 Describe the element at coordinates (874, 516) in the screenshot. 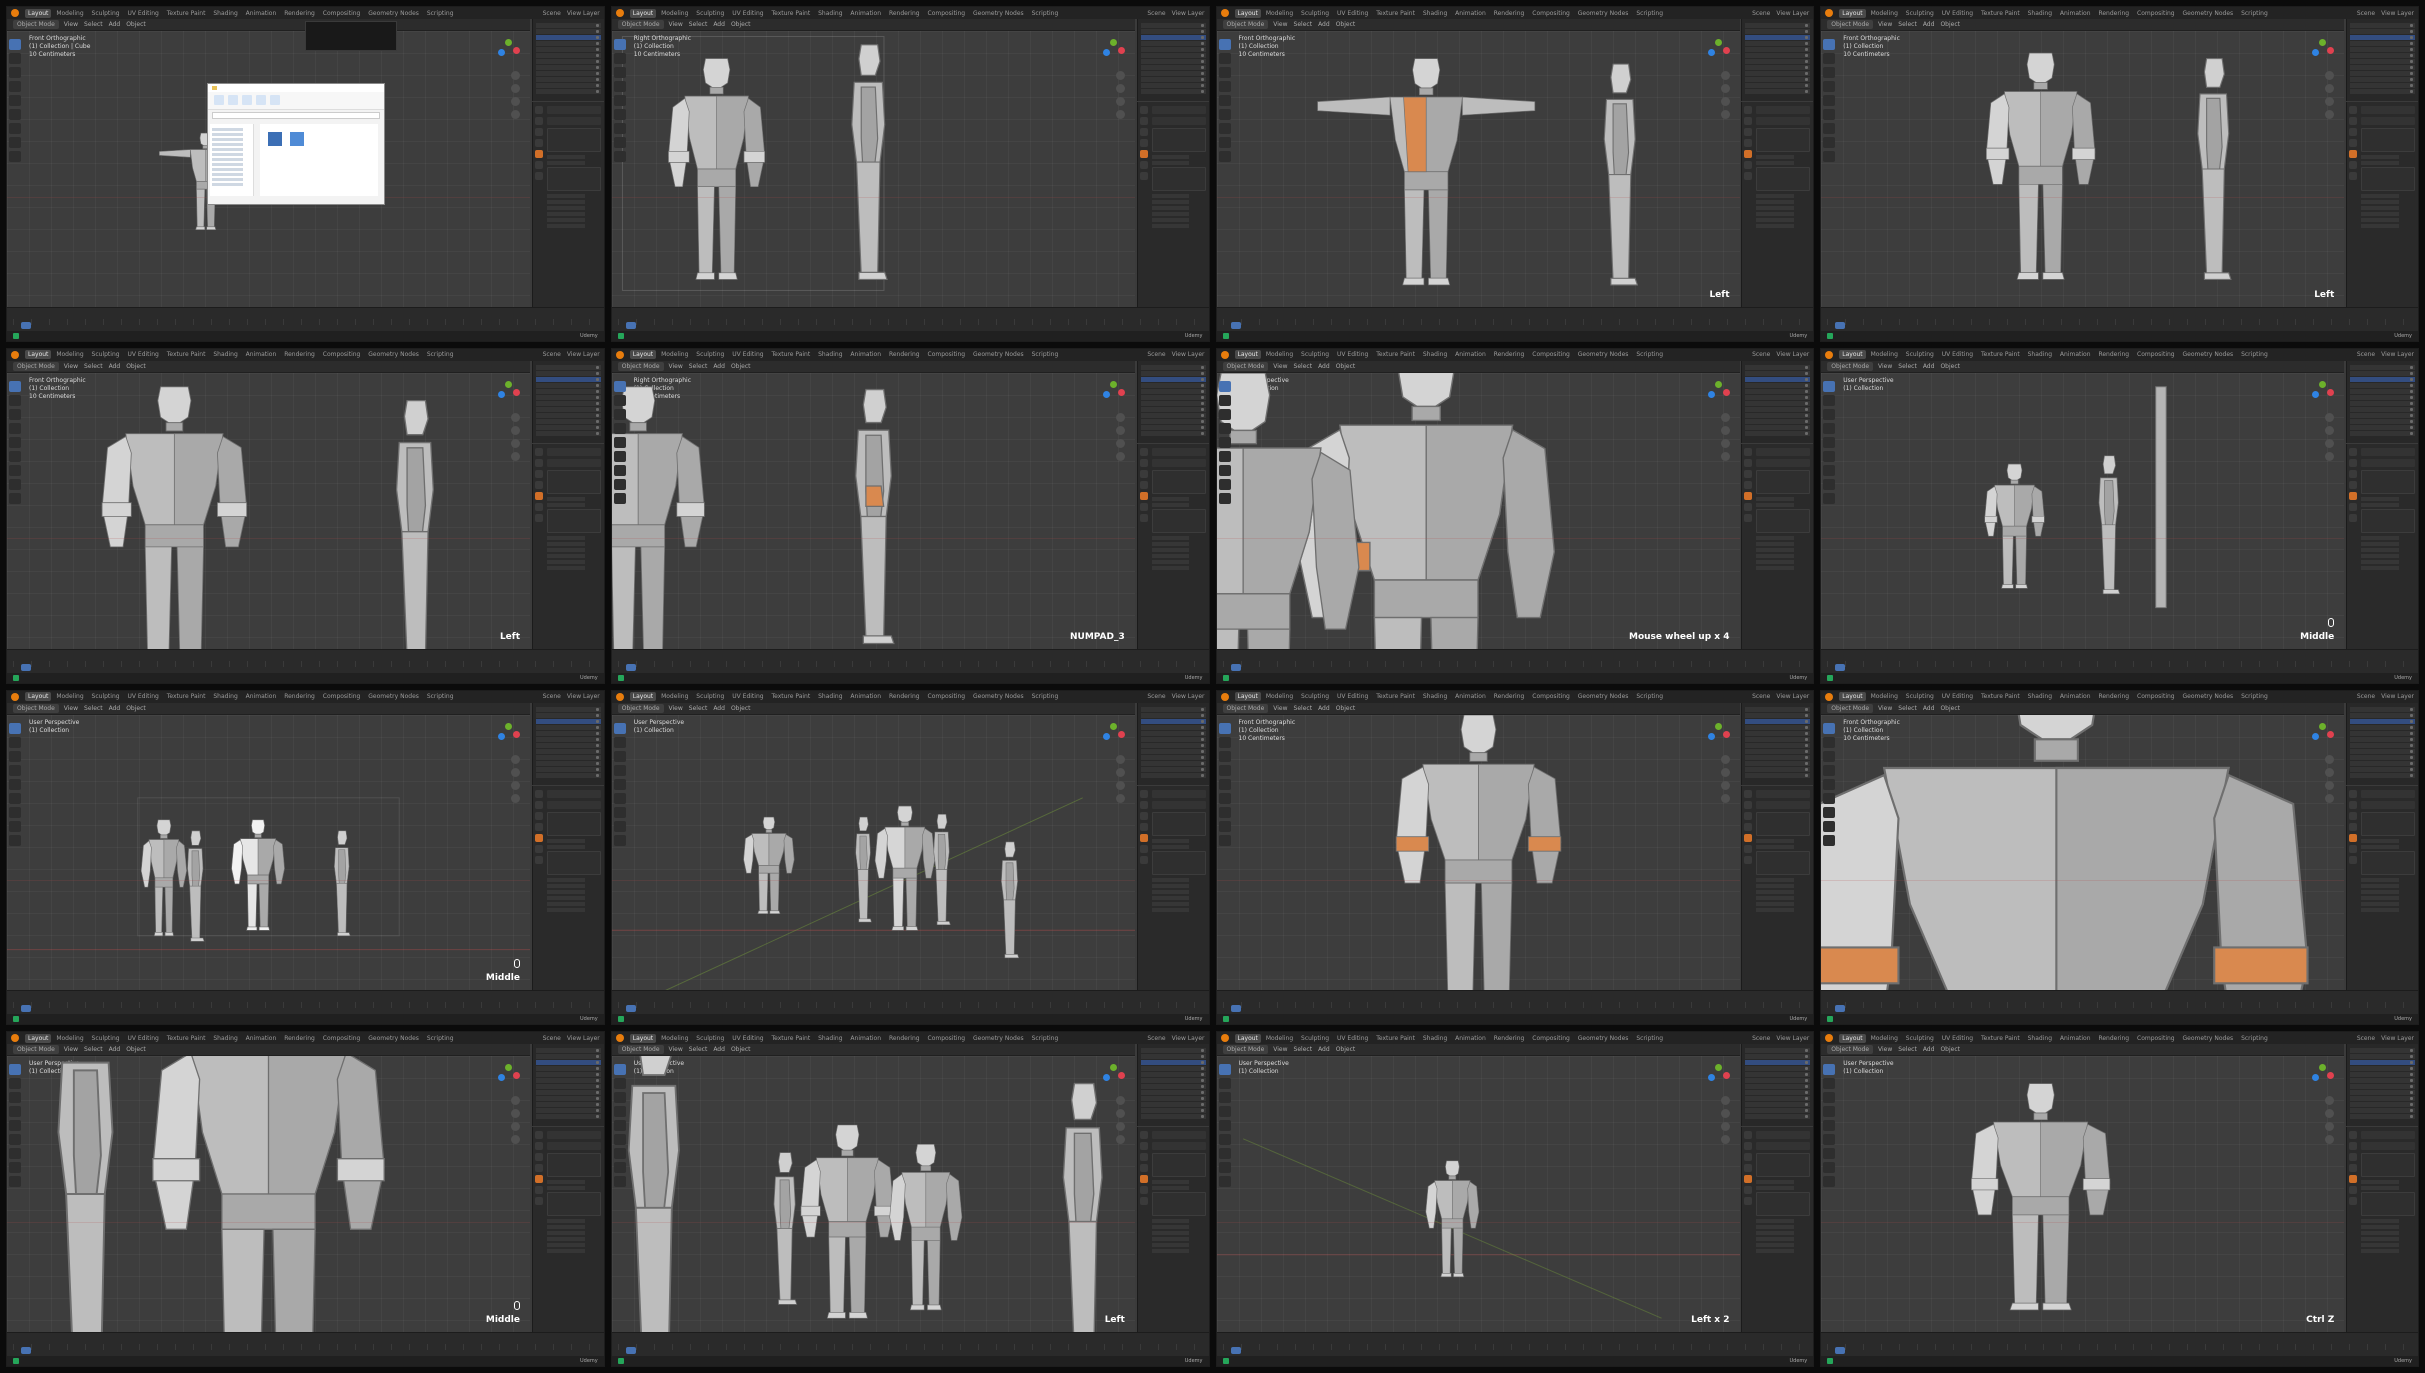

I see `side-view-model` at that location.